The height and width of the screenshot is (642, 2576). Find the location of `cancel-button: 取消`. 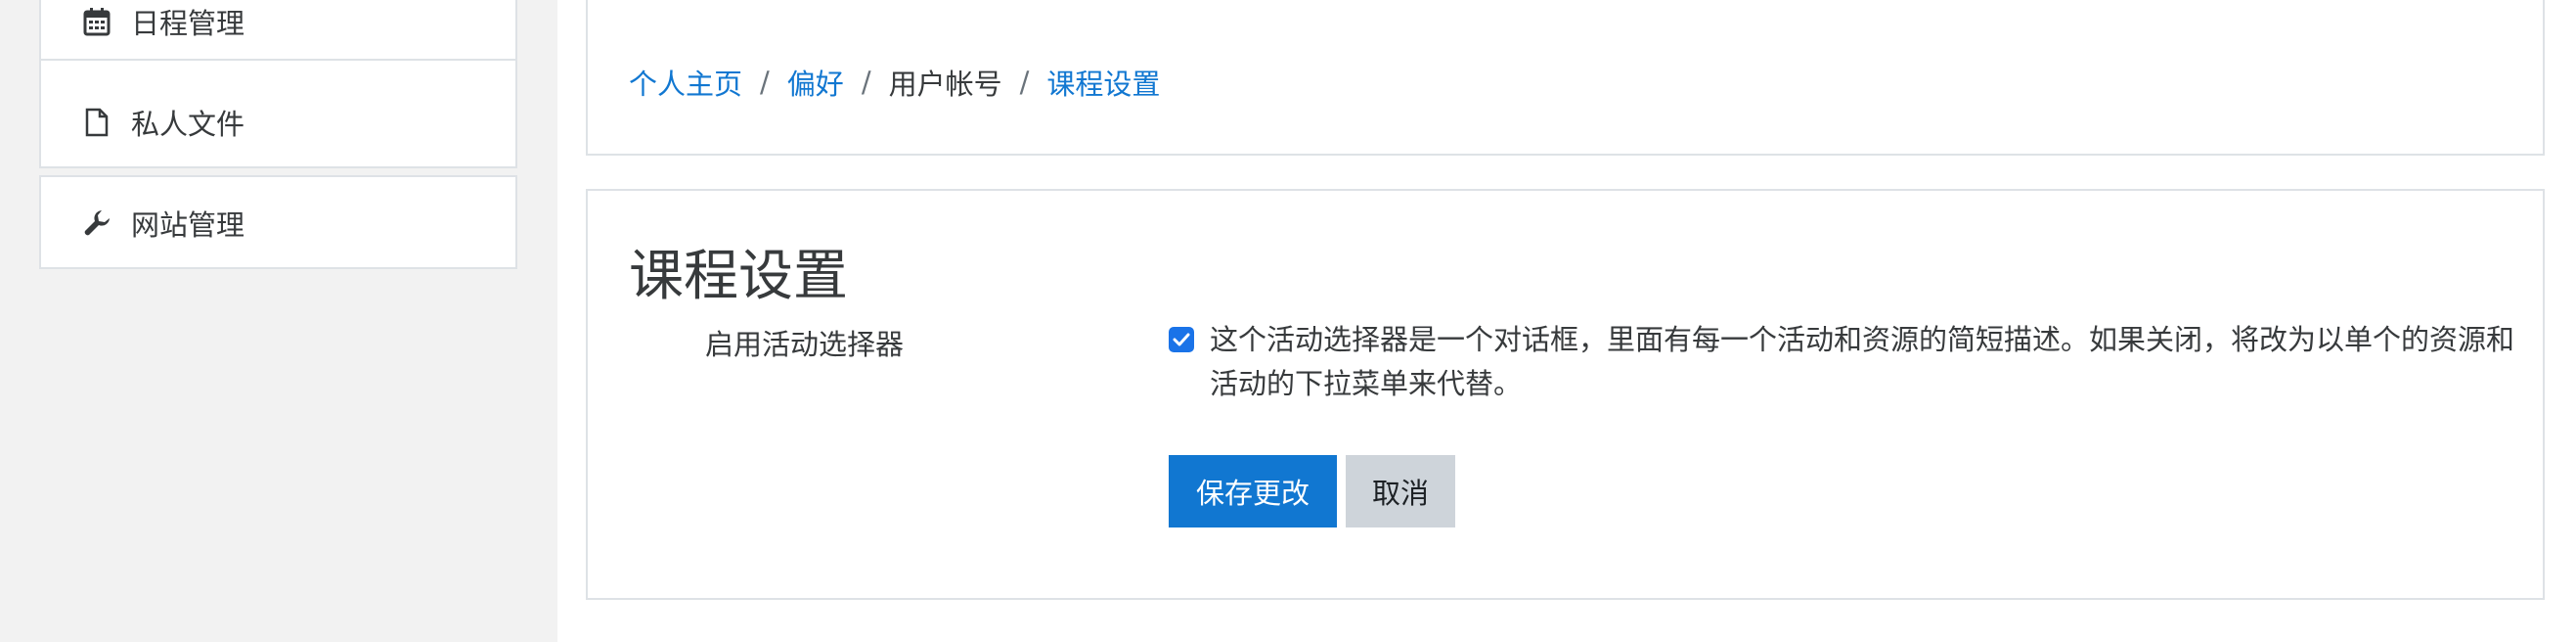

cancel-button: 取消 is located at coordinates (1400, 491).